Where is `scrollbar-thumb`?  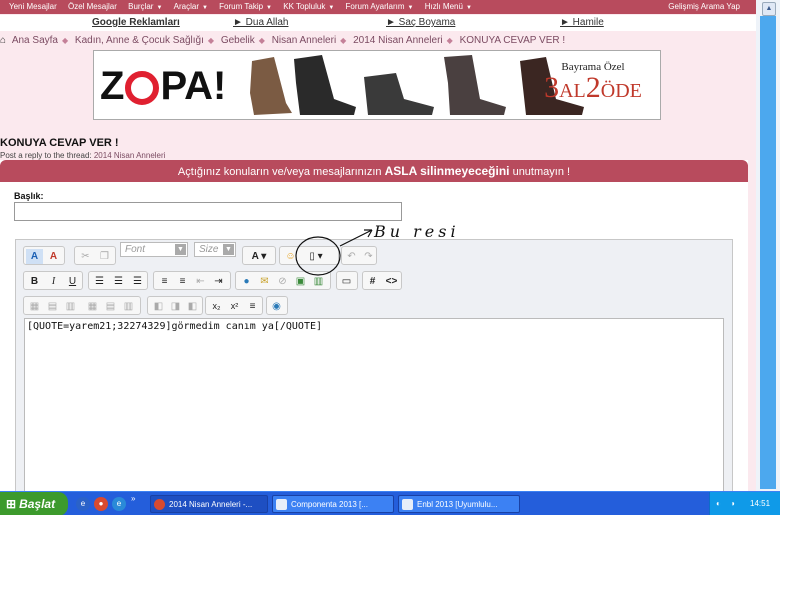 scrollbar-thumb is located at coordinates (768, 252).